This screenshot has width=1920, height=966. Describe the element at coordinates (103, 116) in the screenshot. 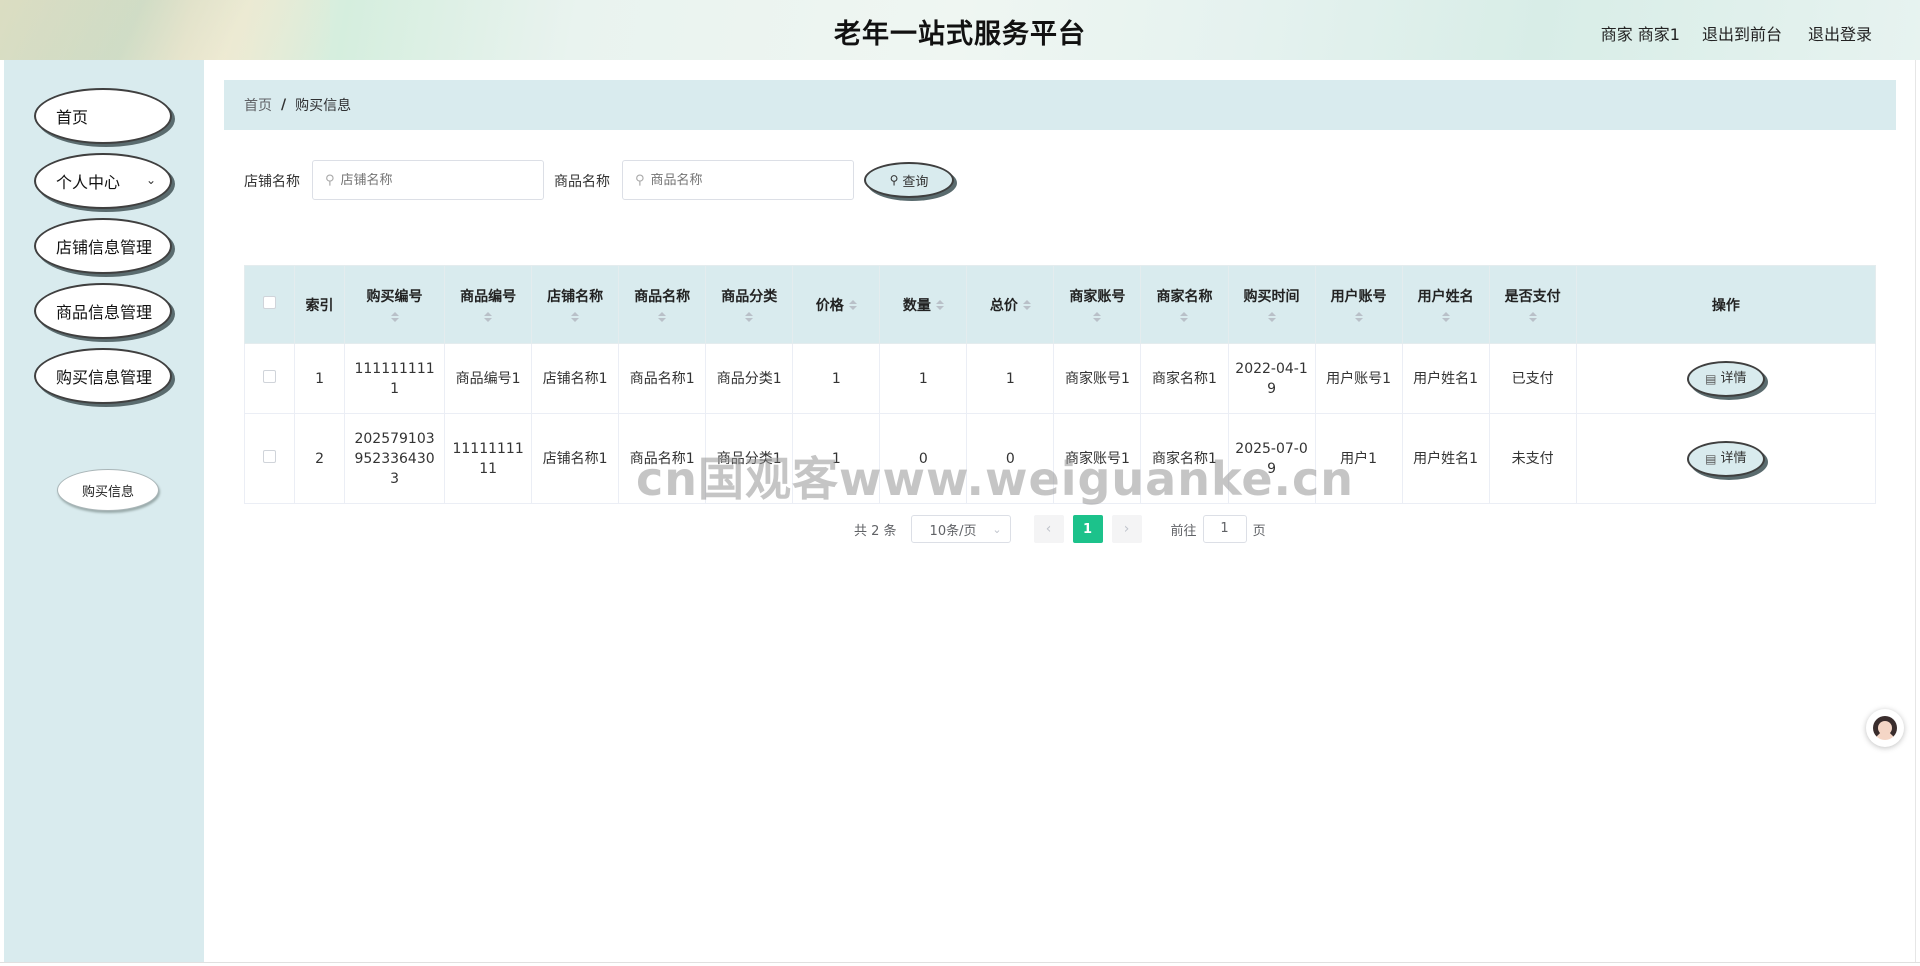

I see `sidebar-item-home: 首页` at that location.